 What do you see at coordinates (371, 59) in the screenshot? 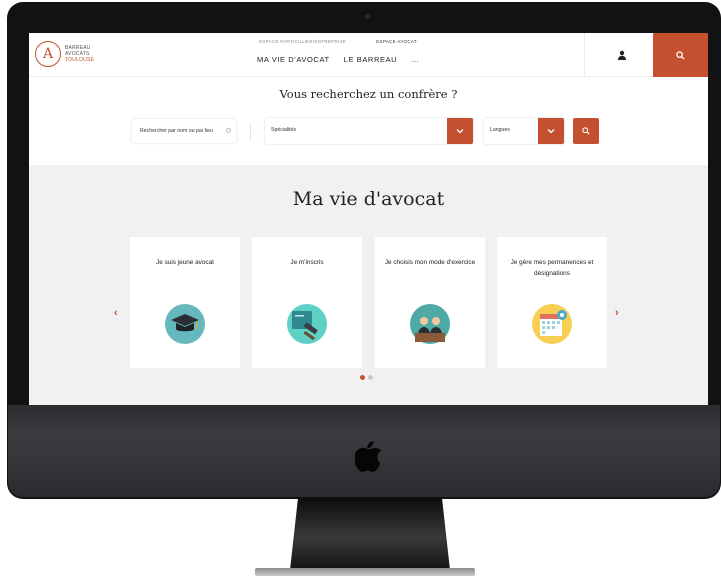
I see `nav-item-barreau: LE BARREAU` at bounding box center [371, 59].